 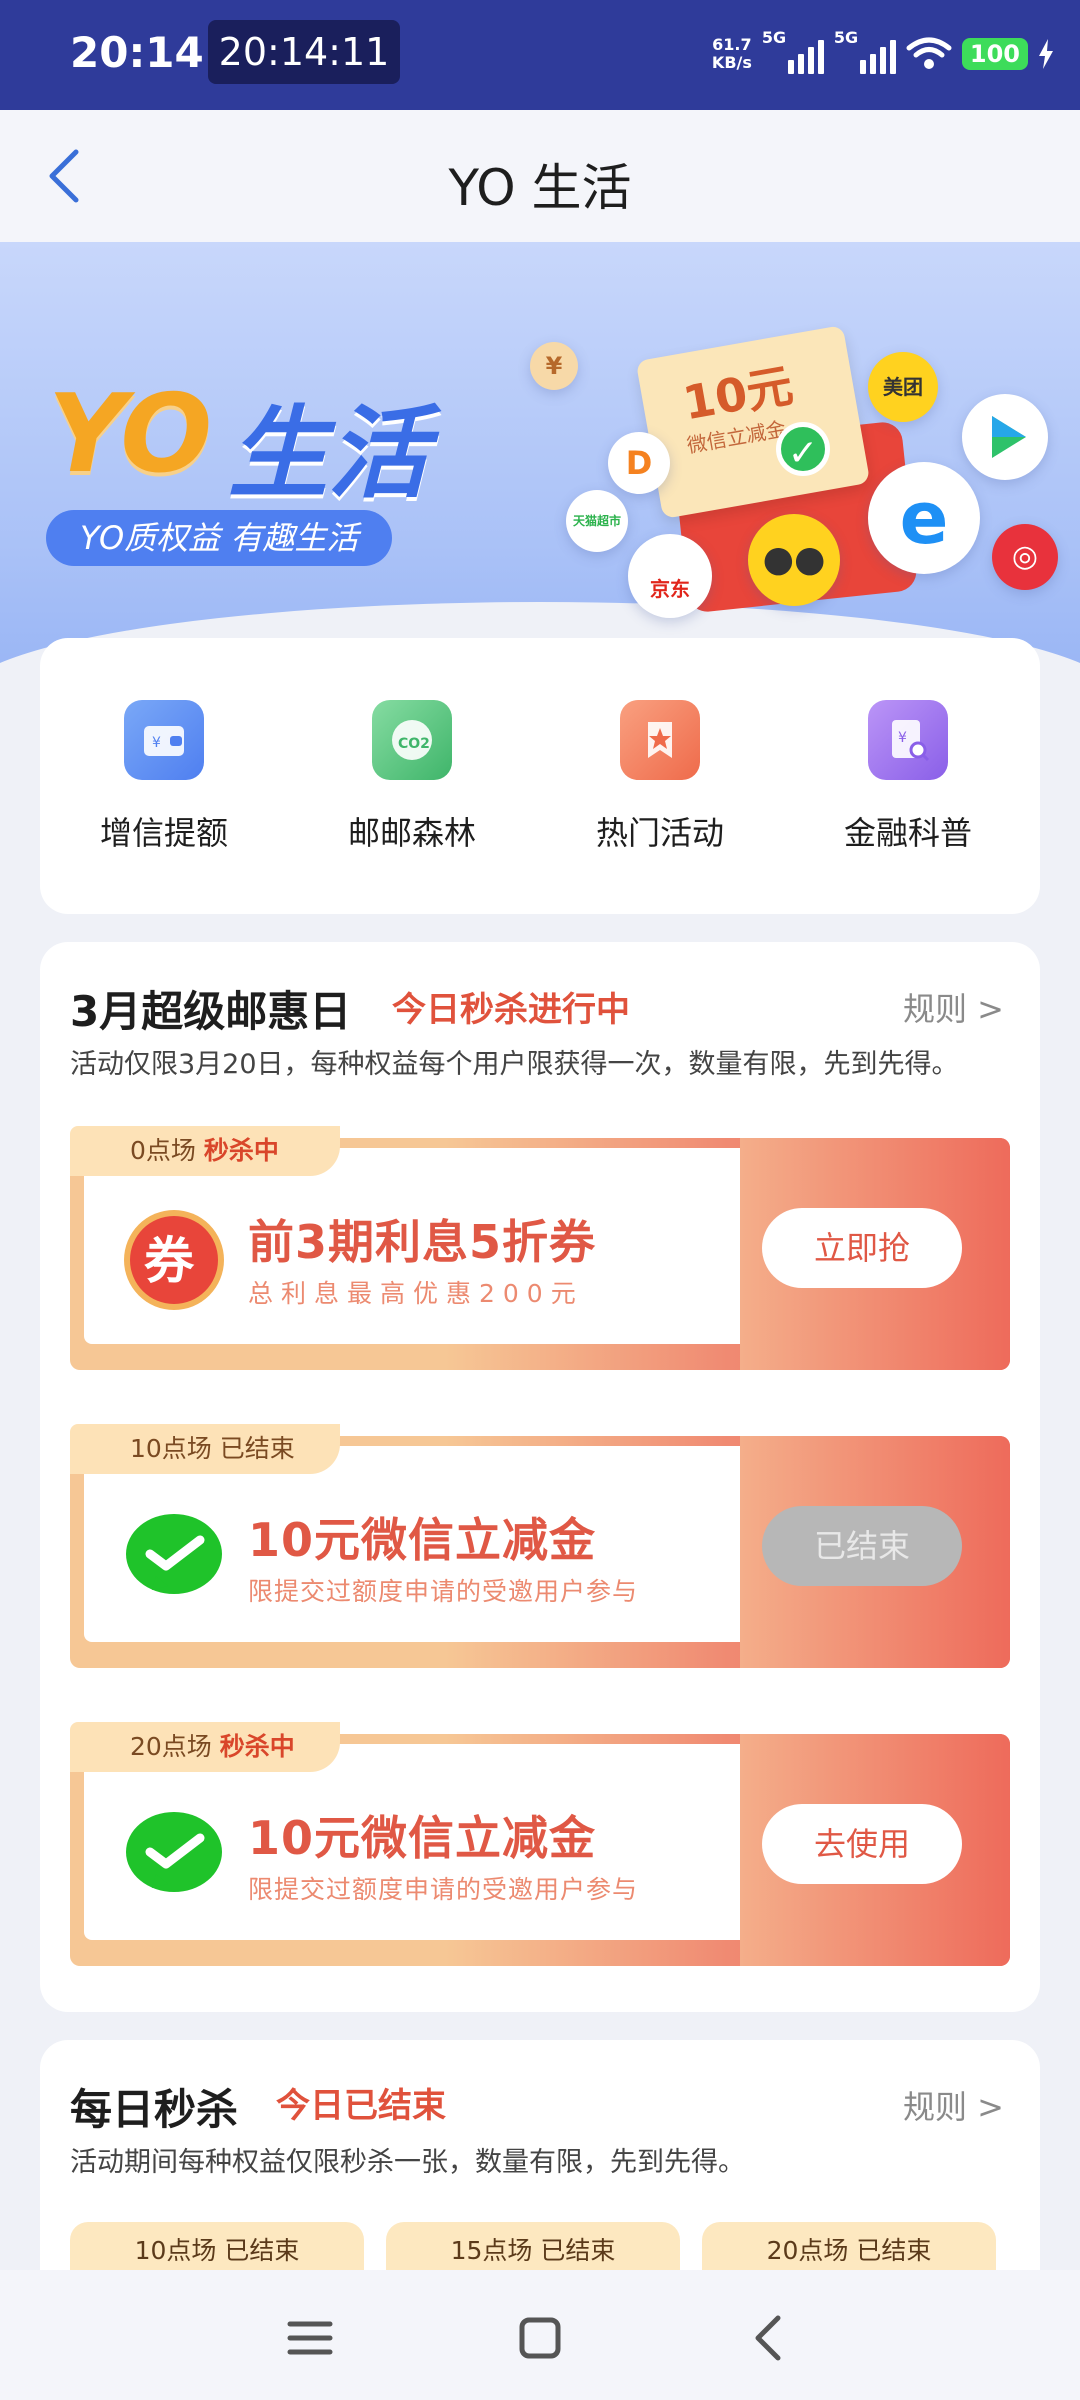 What do you see at coordinates (164, 740) in the screenshot?
I see `wallet-icon: ¥` at bounding box center [164, 740].